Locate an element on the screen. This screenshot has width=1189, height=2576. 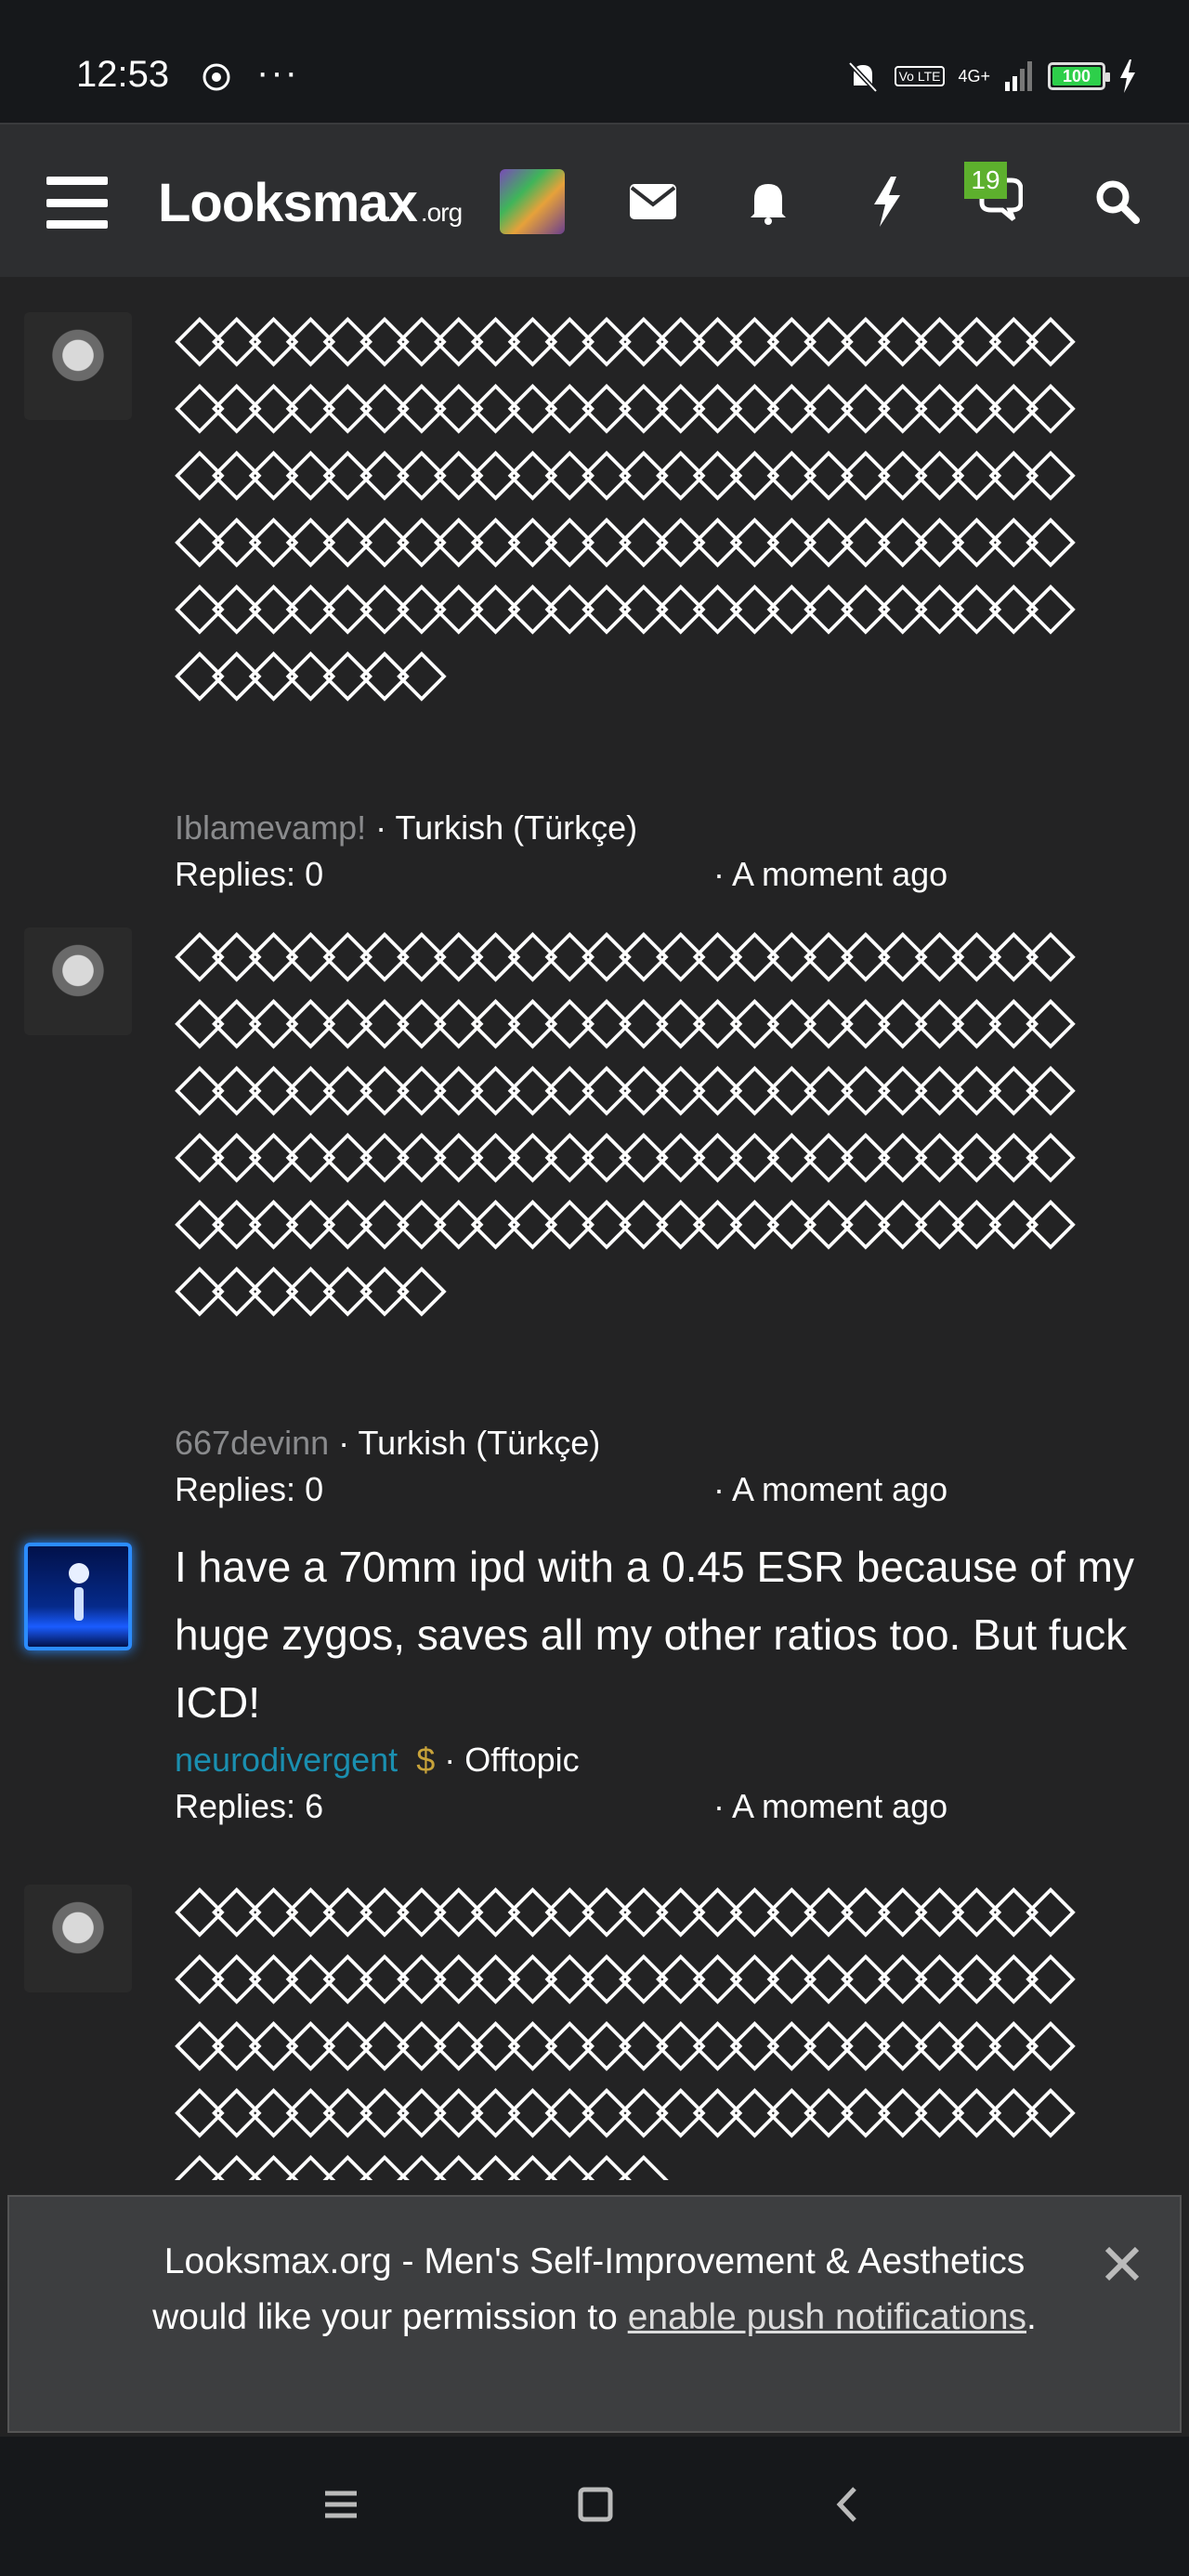
search-button is located at coordinates (1117, 201).